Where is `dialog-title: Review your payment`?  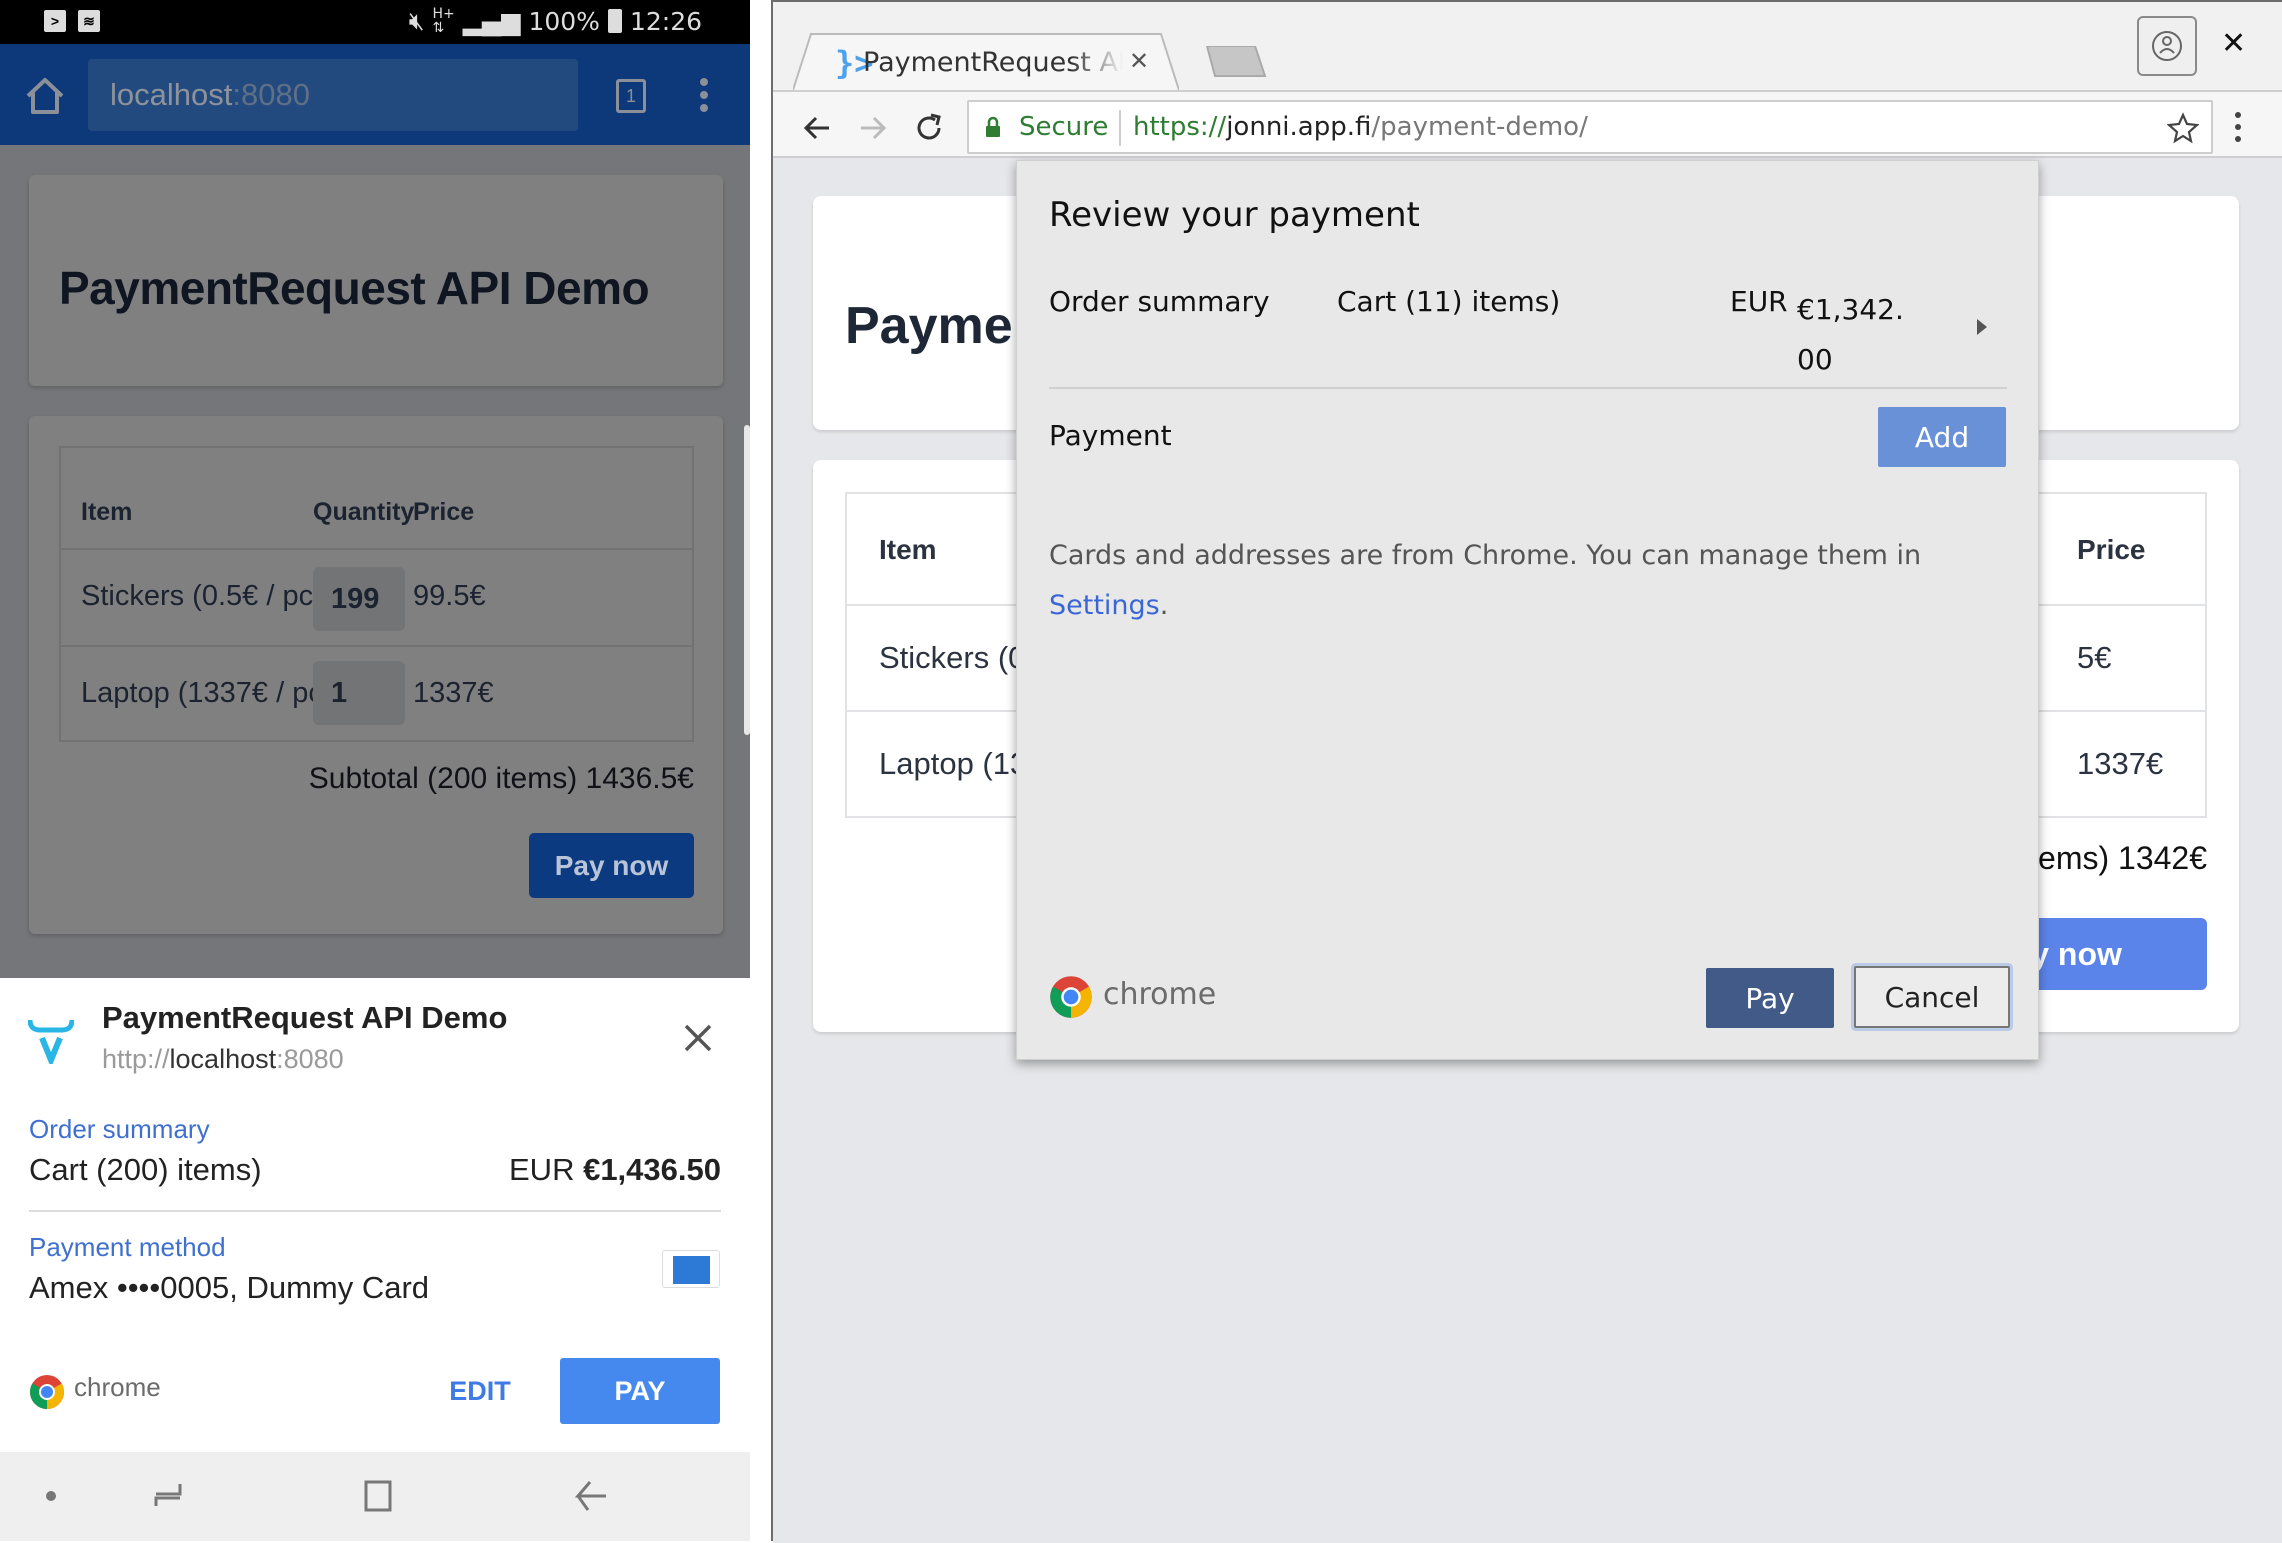 dialog-title: Review your payment is located at coordinates (1234, 215).